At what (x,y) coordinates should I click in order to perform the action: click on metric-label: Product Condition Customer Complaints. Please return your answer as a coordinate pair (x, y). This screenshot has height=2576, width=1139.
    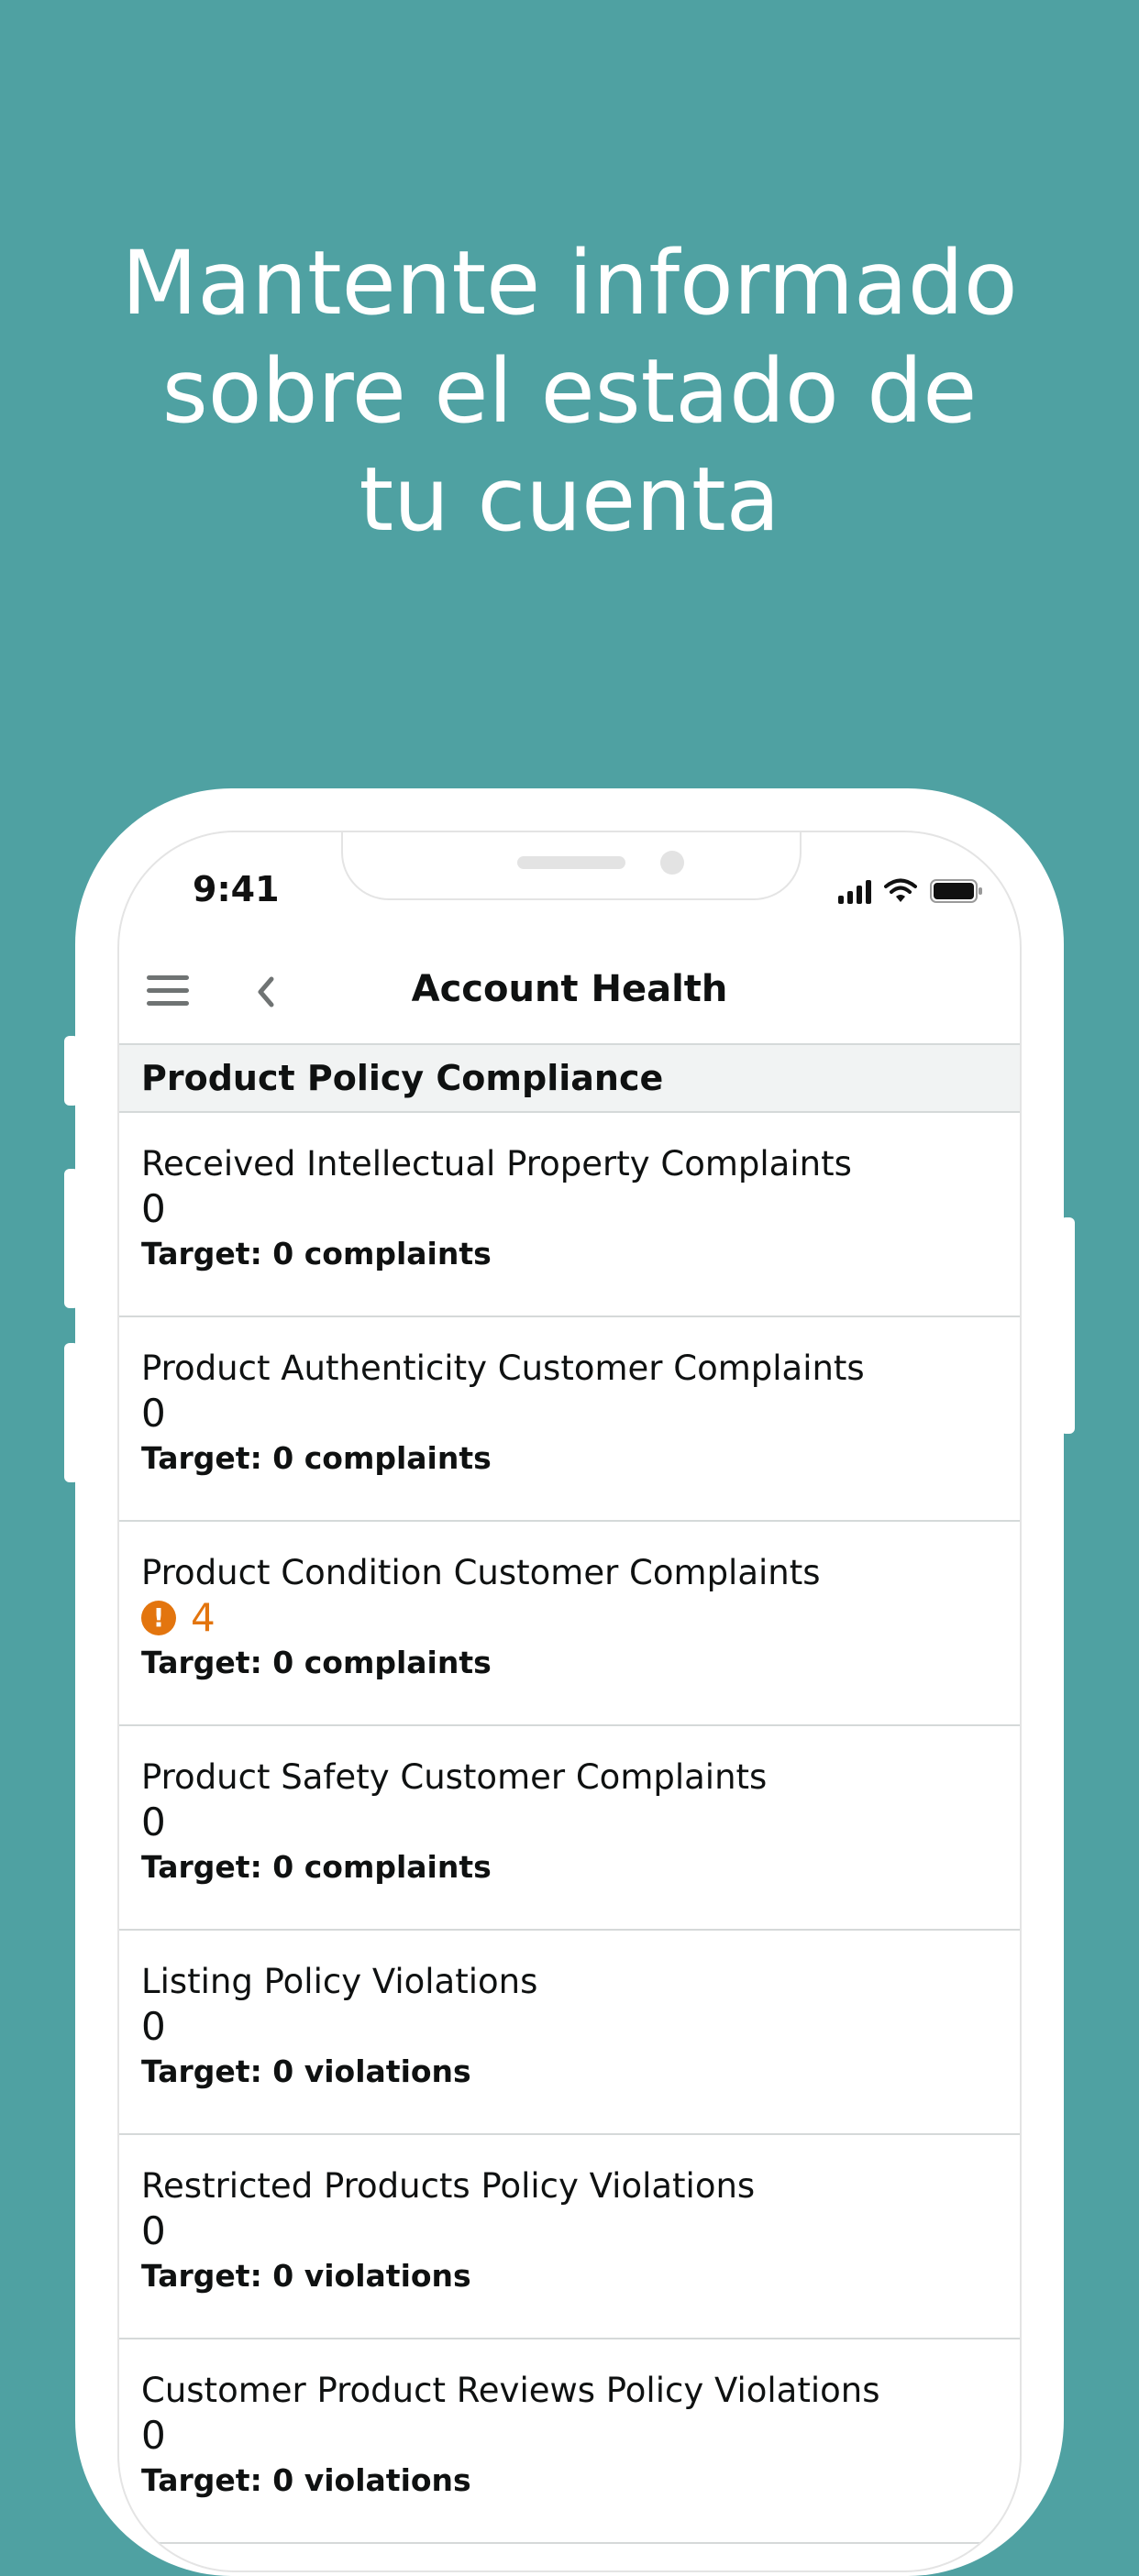
    Looking at the image, I should click on (481, 1573).